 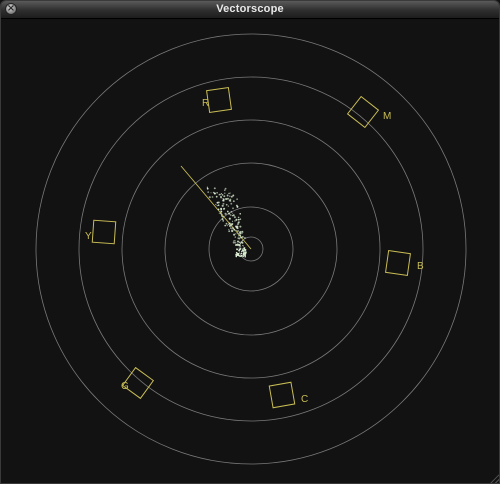 What do you see at coordinates (387, 116) in the screenshot?
I see `target-label: M` at bounding box center [387, 116].